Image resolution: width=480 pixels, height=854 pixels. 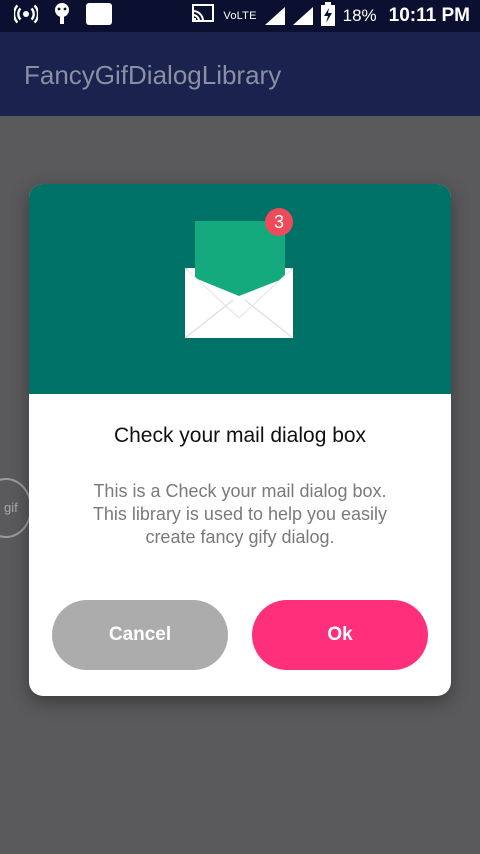 I want to click on battery-charging-icon, so click(x=327, y=16).